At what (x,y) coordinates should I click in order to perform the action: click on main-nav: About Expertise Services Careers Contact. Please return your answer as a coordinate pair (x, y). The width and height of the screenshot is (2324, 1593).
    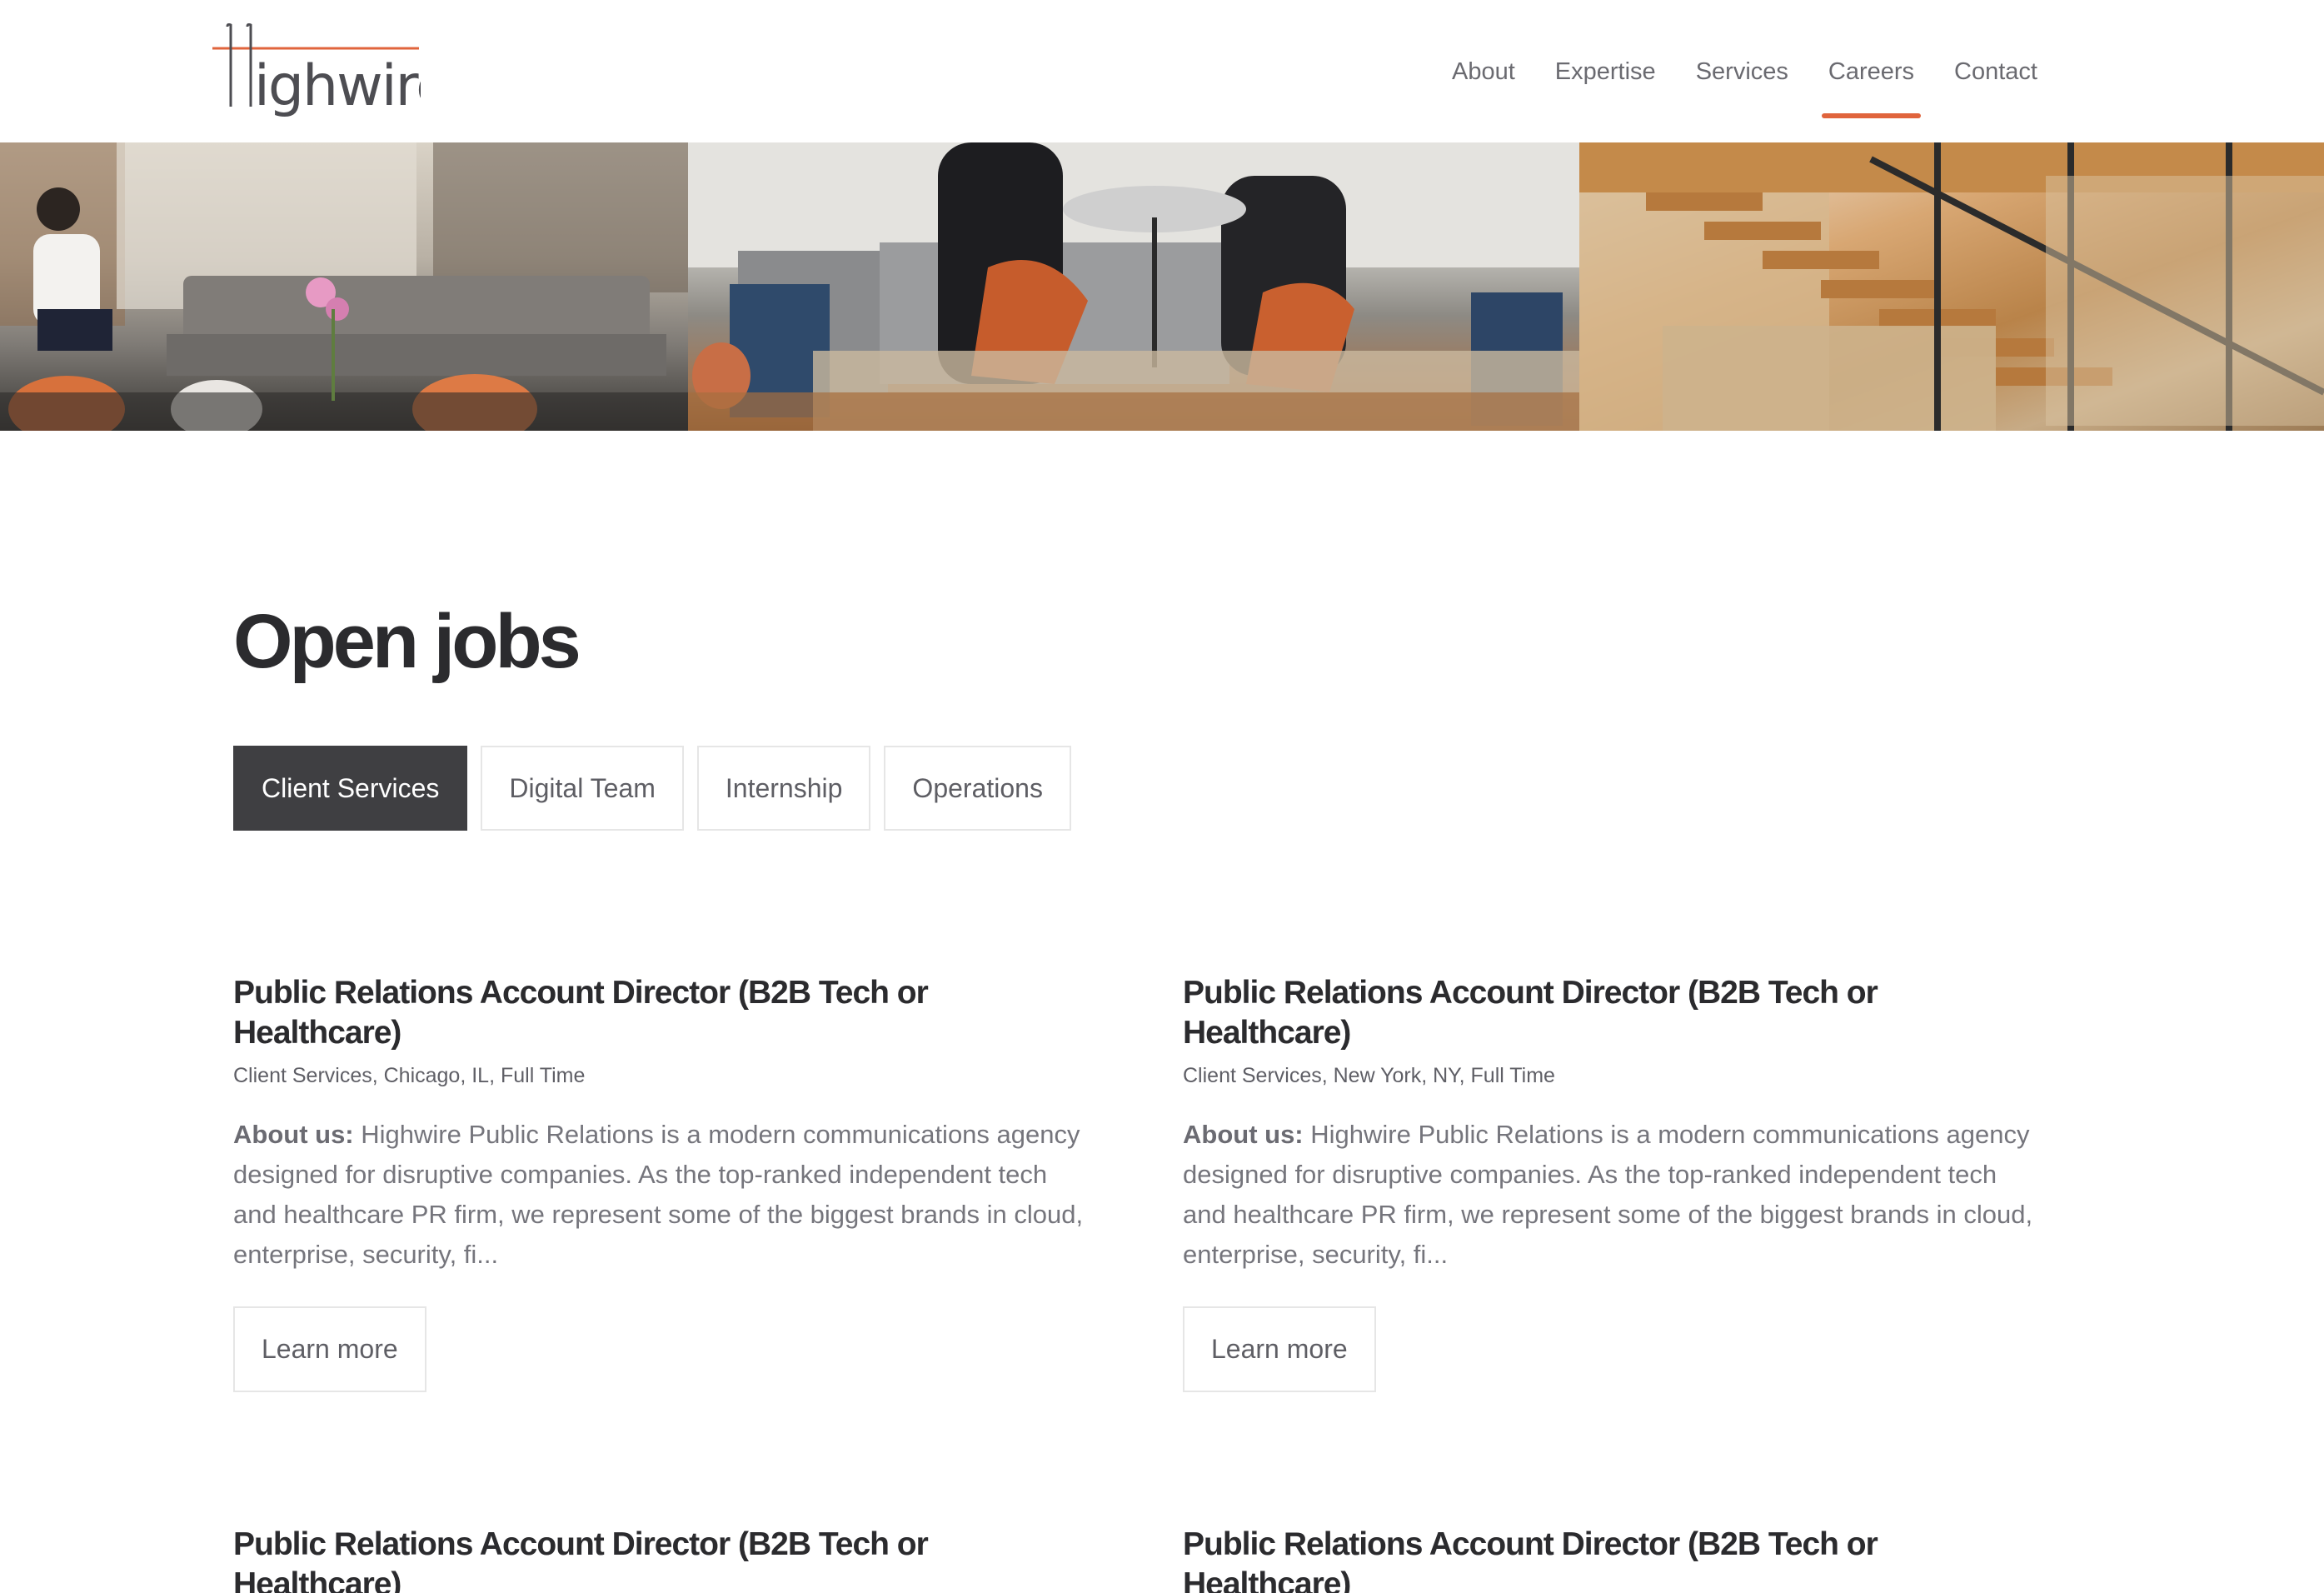
    Looking at the image, I should click on (1724, 83).